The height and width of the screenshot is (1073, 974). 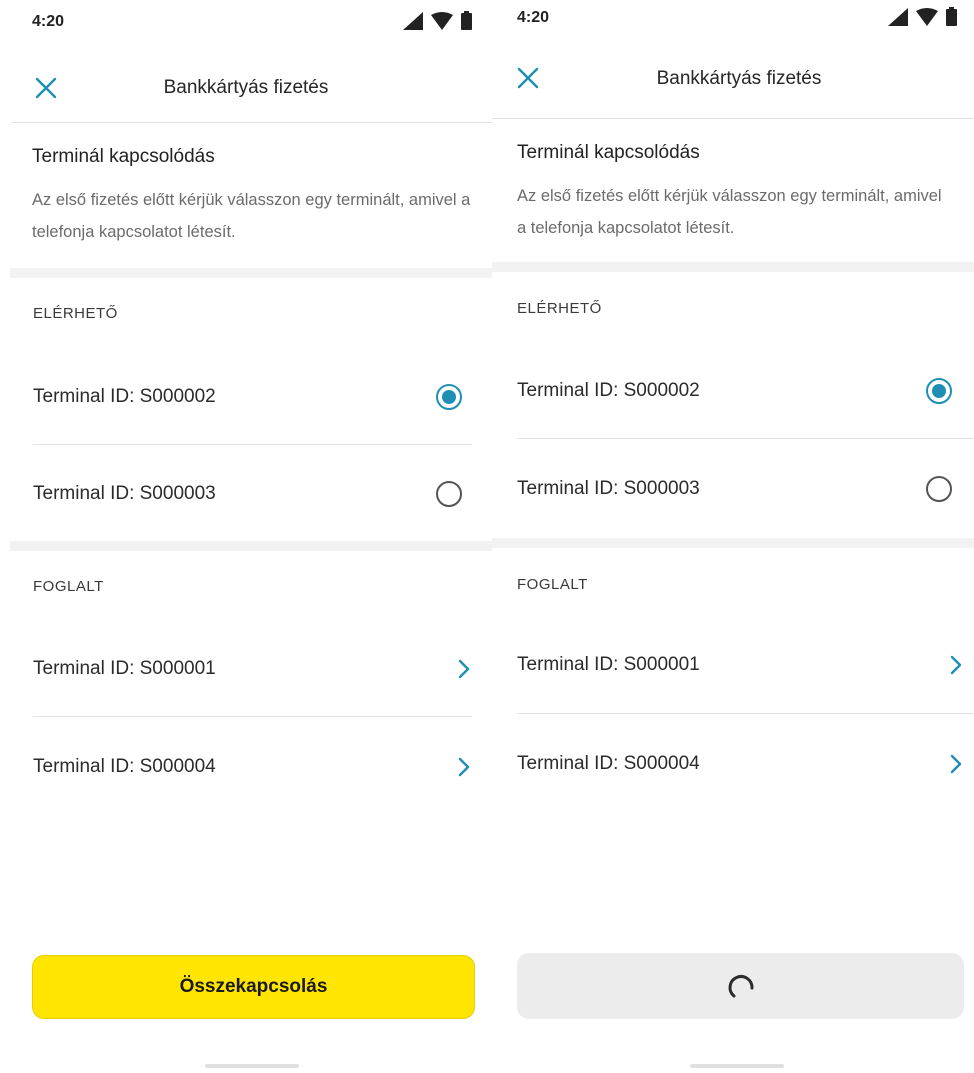 What do you see at coordinates (253, 987) in the screenshot?
I see `connect-button: Összekapcsolás` at bounding box center [253, 987].